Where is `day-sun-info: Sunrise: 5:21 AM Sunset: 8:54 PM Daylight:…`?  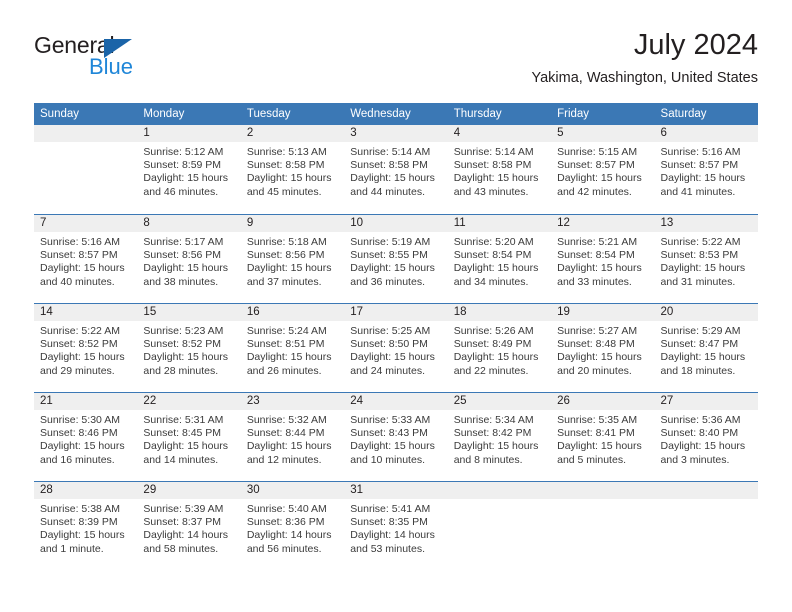 day-sun-info: Sunrise: 5:21 AM Sunset: 8:54 PM Daylight:… is located at coordinates (602, 260).